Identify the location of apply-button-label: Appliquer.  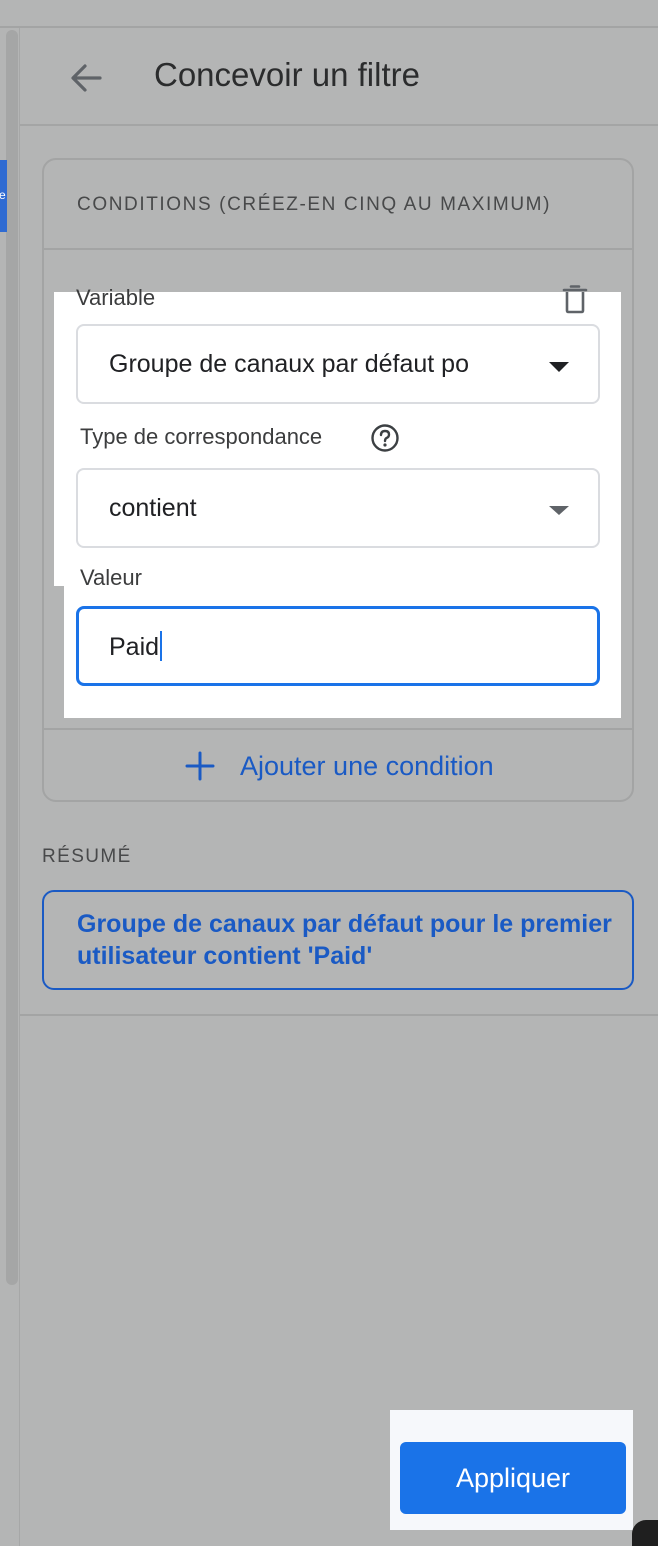
(513, 1477).